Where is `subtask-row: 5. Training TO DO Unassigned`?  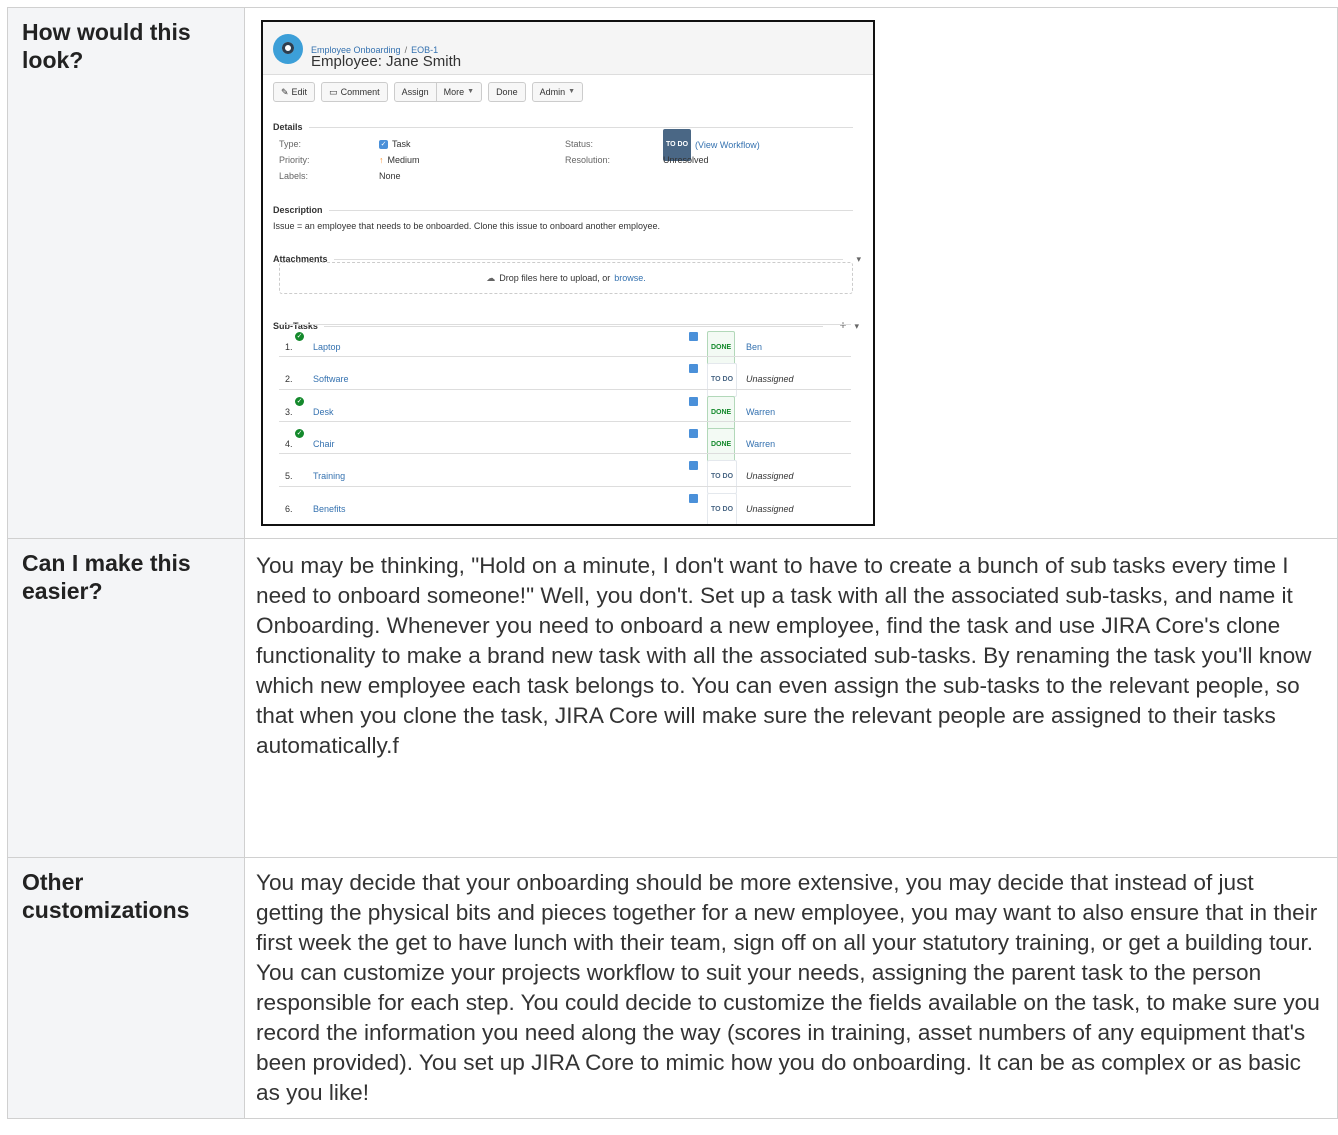
subtask-row: 5. Training TO DO Unassigned is located at coordinates (565, 474).